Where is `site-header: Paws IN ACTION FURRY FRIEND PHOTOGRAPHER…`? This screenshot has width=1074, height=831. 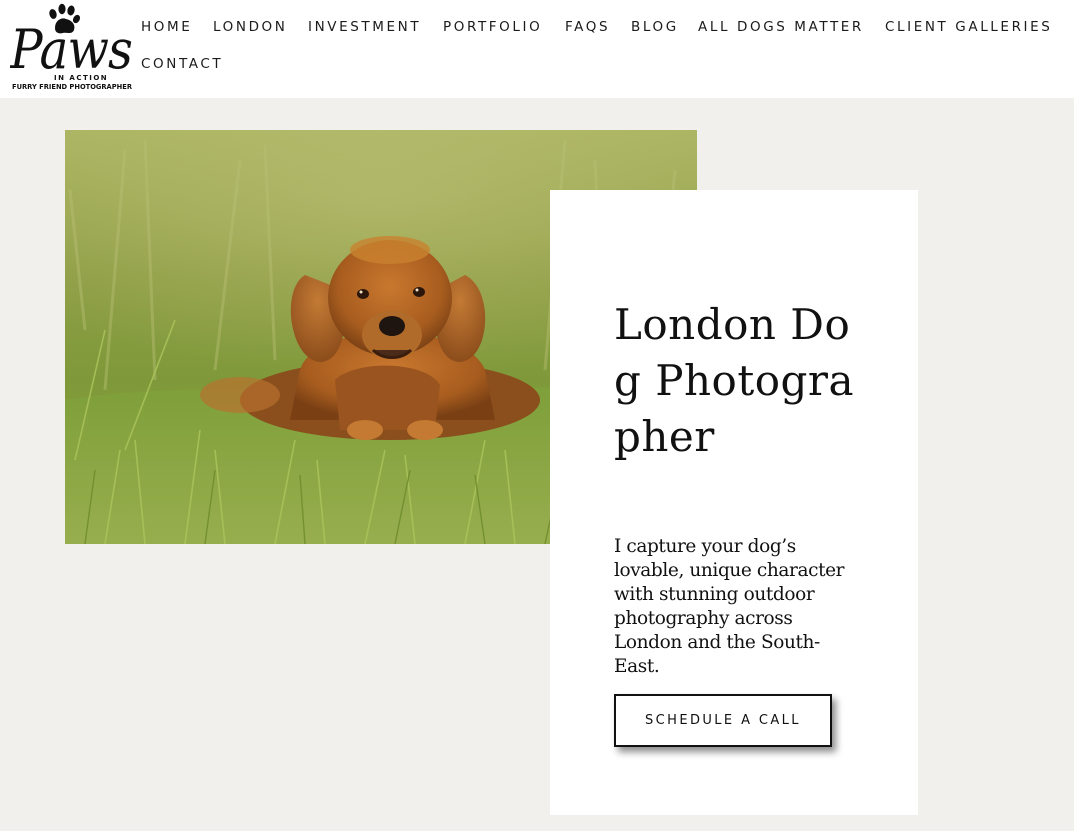
site-header: Paws IN ACTION FURRY FRIEND PHOTOGRAPHER… is located at coordinates (537, 49).